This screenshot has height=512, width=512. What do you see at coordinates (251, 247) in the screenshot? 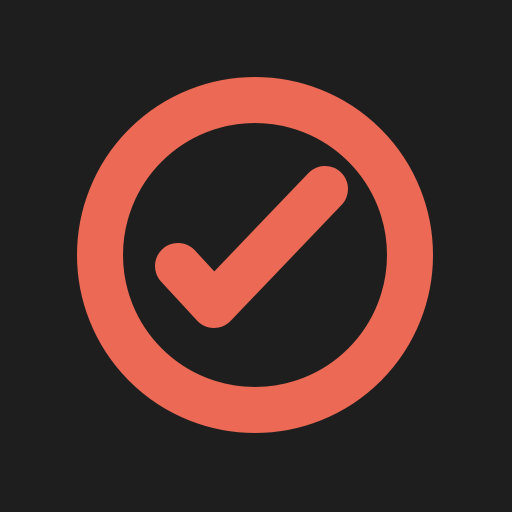
I see `checkmark-stroke` at bounding box center [251, 247].